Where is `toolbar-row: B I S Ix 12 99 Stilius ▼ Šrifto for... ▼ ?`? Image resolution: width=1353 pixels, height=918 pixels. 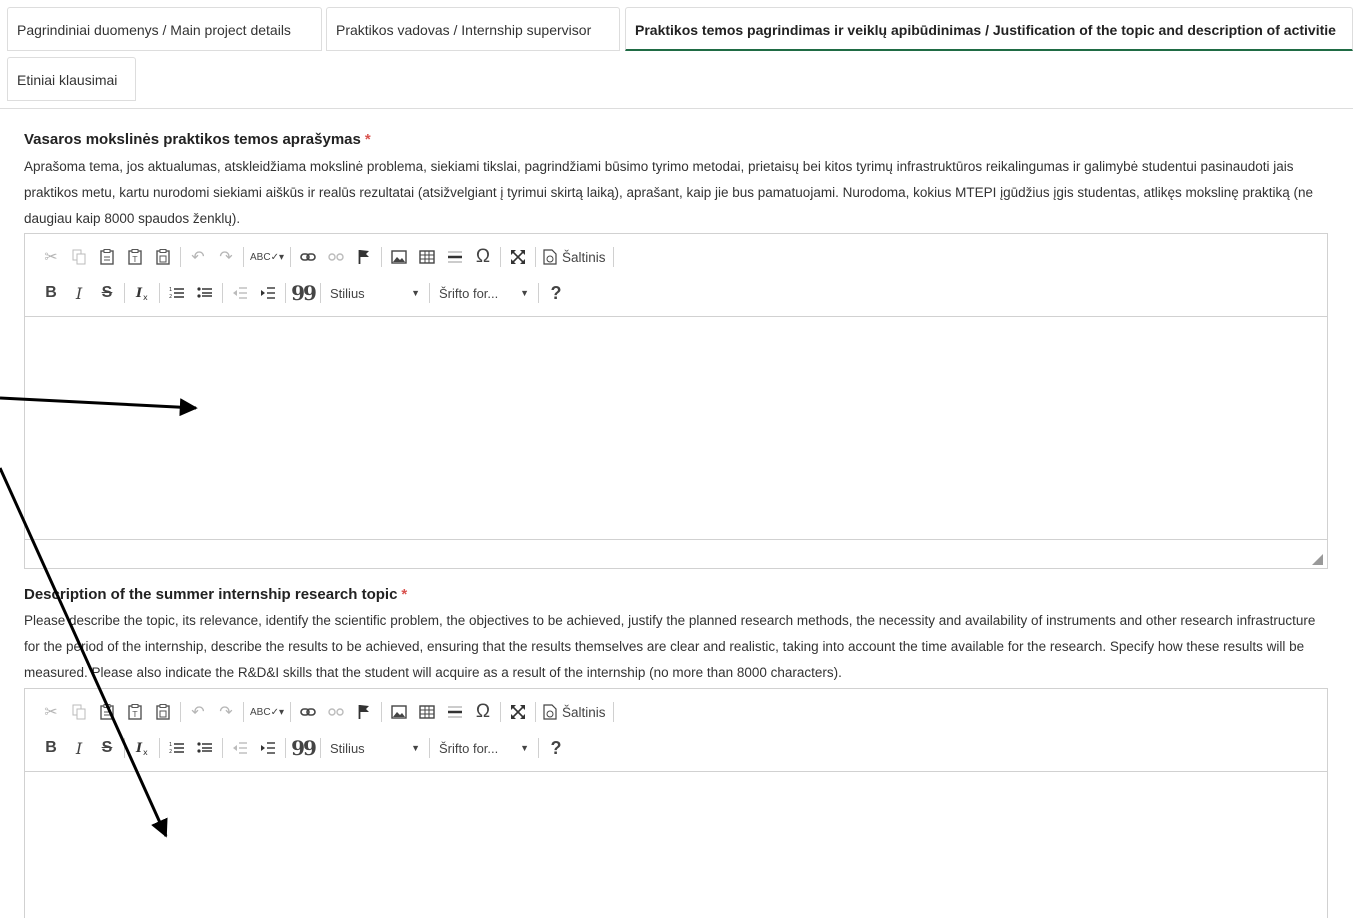
toolbar-row: B I S Ix 12 99 Stilius ▼ Šrifto for... ▼ ? is located at coordinates (303, 293).